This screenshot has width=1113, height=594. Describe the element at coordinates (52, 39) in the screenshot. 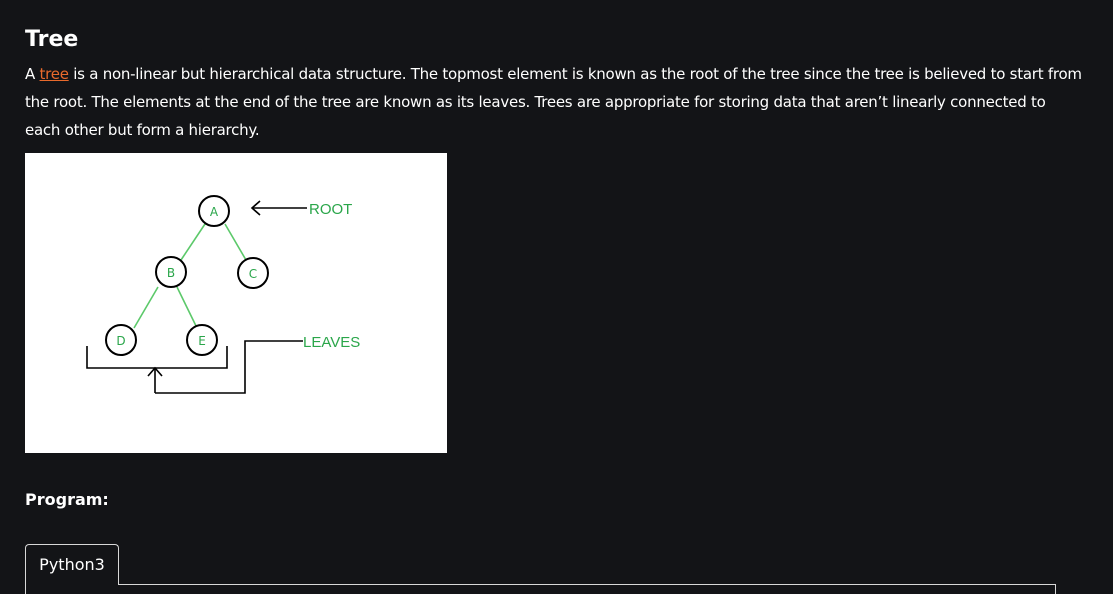

I see `section-heading: Tree` at that location.